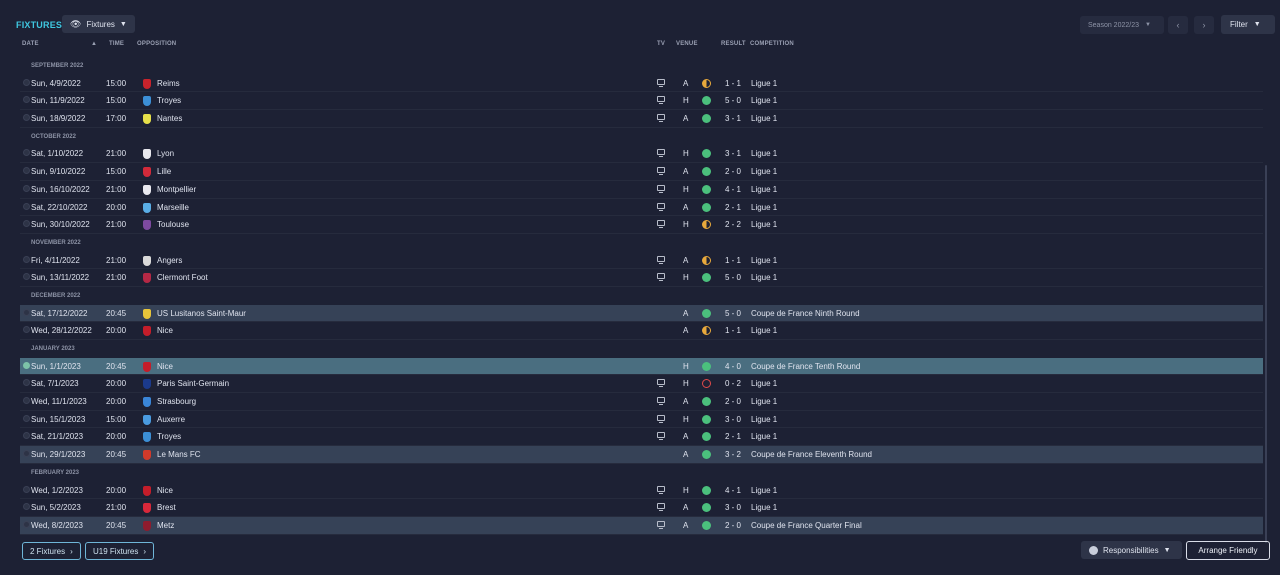 This screenshot has height=575, width=1280. Describe the element at coordinates (1178, 25) in the screenshot. I see `previous-season-button: ‹` at that location.